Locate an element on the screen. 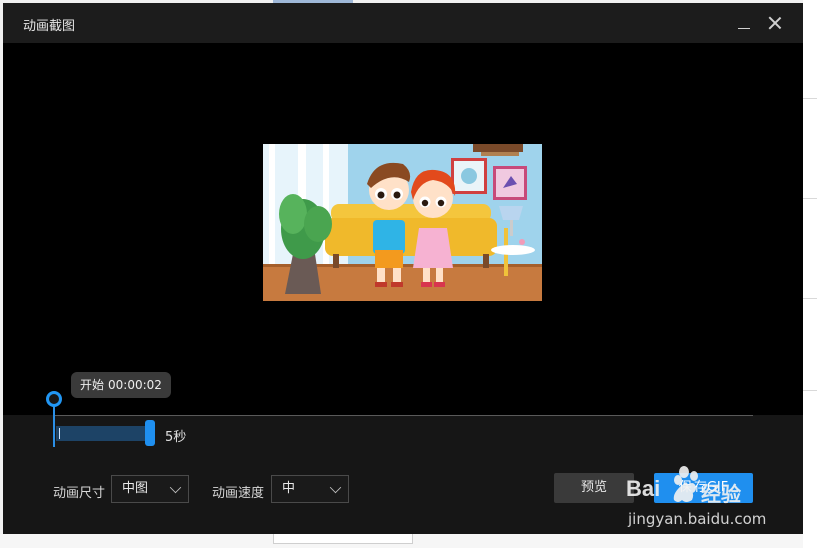 Image resolution: width=817 pixels, height=548 pixels. animation-size-value: 中图 is located at coordinates (135, 488).